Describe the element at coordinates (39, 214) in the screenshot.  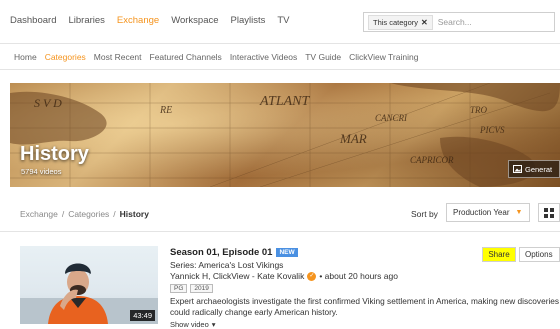
I see `breadcrumb-exchange: Exchange` at that location.